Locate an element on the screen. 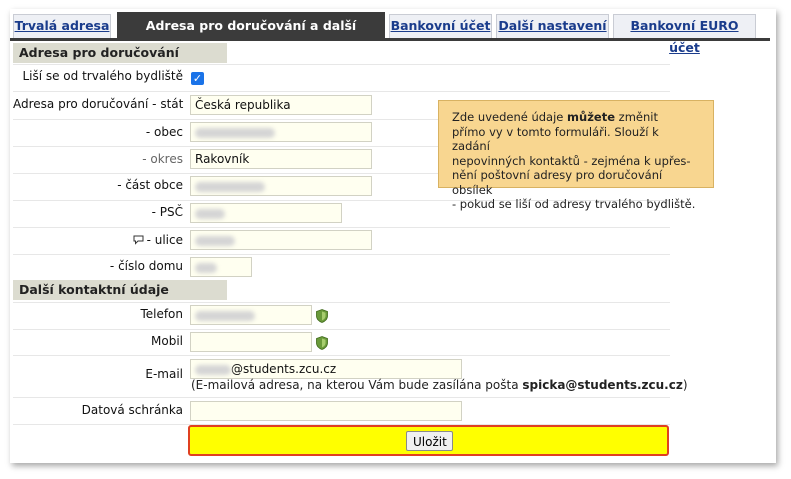 Image resolution: width=791 pixels, height=479 pixels. house-number-label: - číslo domu is located at coordinates (146, 266).